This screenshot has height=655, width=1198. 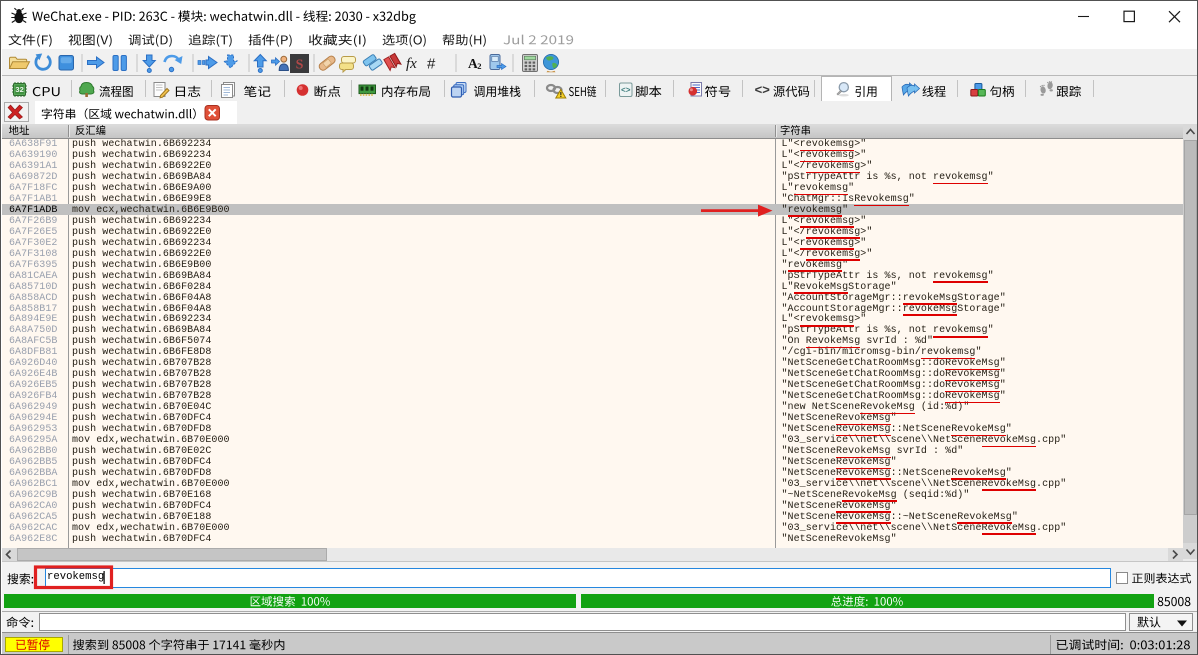 What do you see at coordinates (411, 64) in the screenshot?
I see `svg-text: fx` at bounding box center [411, 64].